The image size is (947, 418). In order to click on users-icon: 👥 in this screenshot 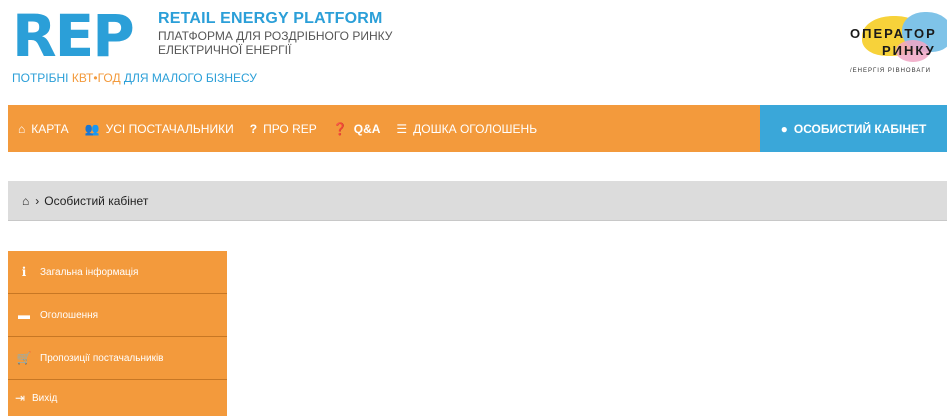, I will do `click(92, 128)`.